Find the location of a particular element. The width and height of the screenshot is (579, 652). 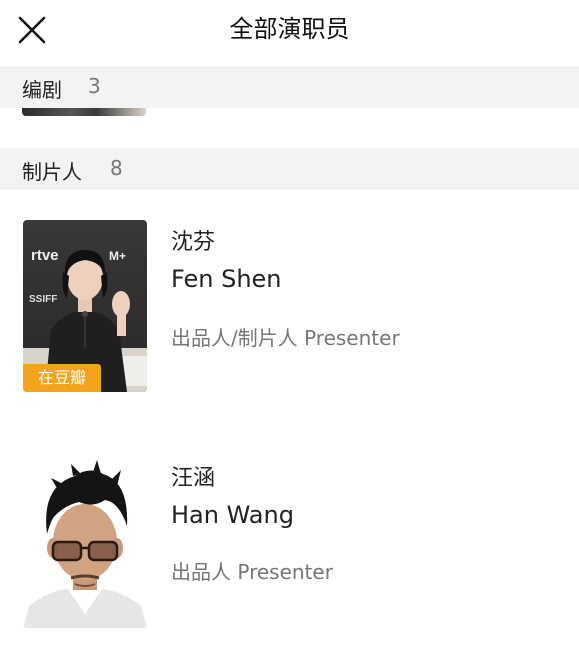

person-photo is located at coordinates (85, 542).